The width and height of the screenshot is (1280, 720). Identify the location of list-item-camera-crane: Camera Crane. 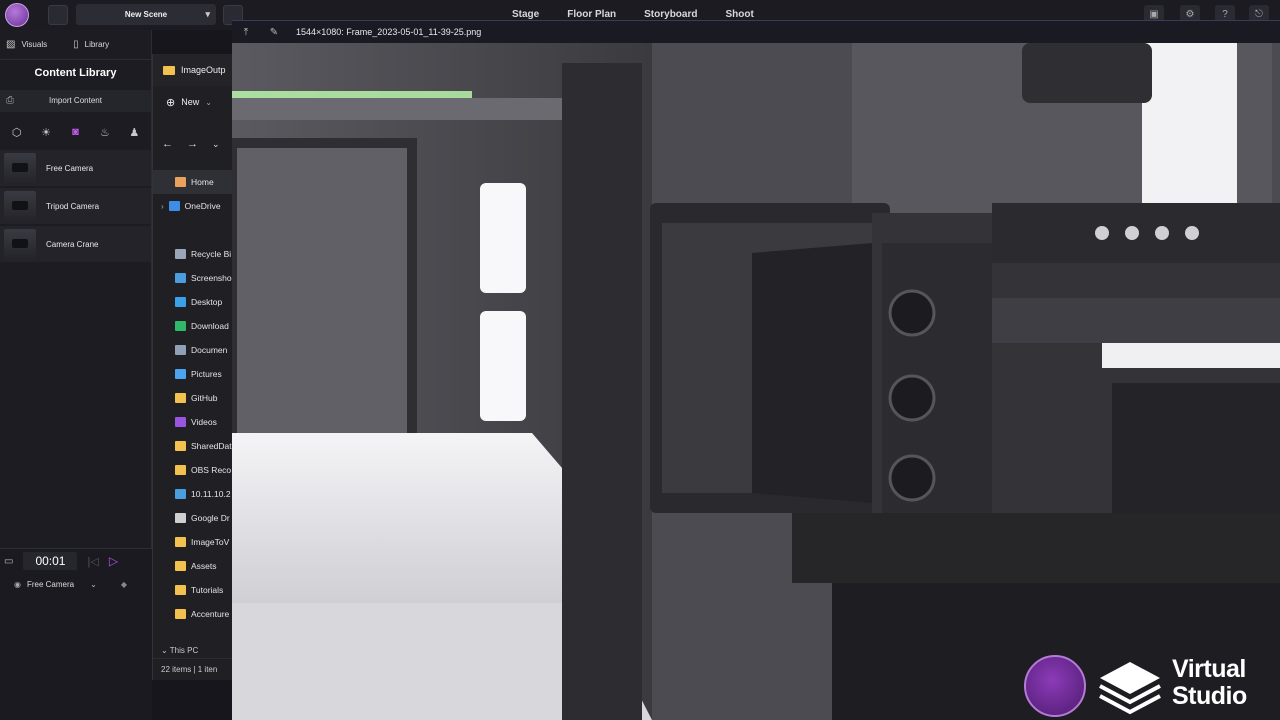
(75, 244).